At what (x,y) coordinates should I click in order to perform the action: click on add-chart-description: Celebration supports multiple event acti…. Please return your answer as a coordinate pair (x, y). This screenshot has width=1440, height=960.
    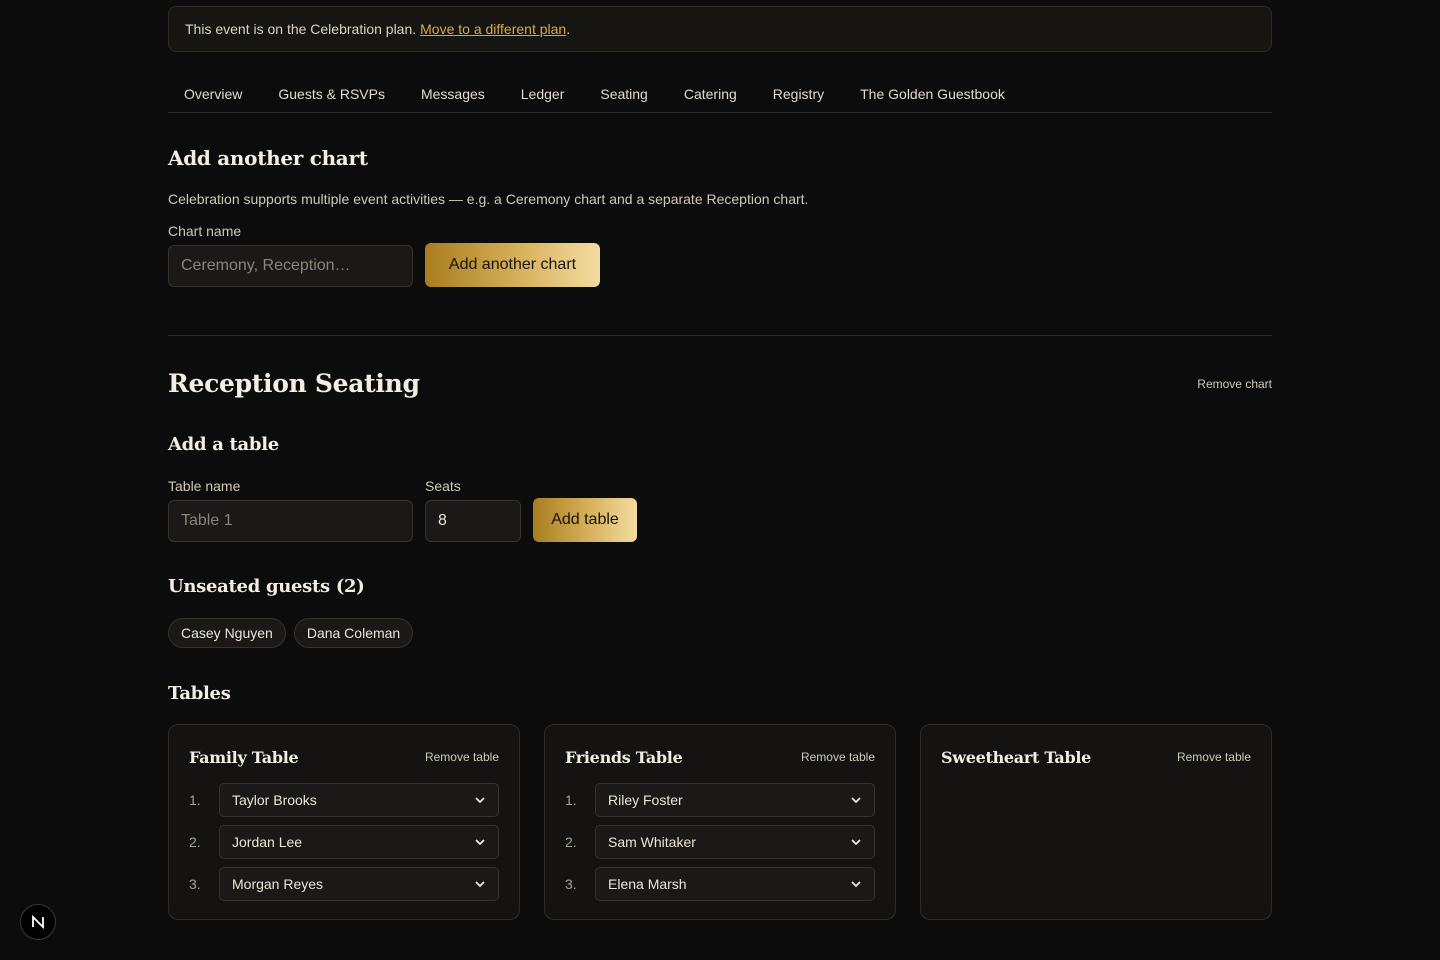
    Looking at the image, I should click on (488, 199).